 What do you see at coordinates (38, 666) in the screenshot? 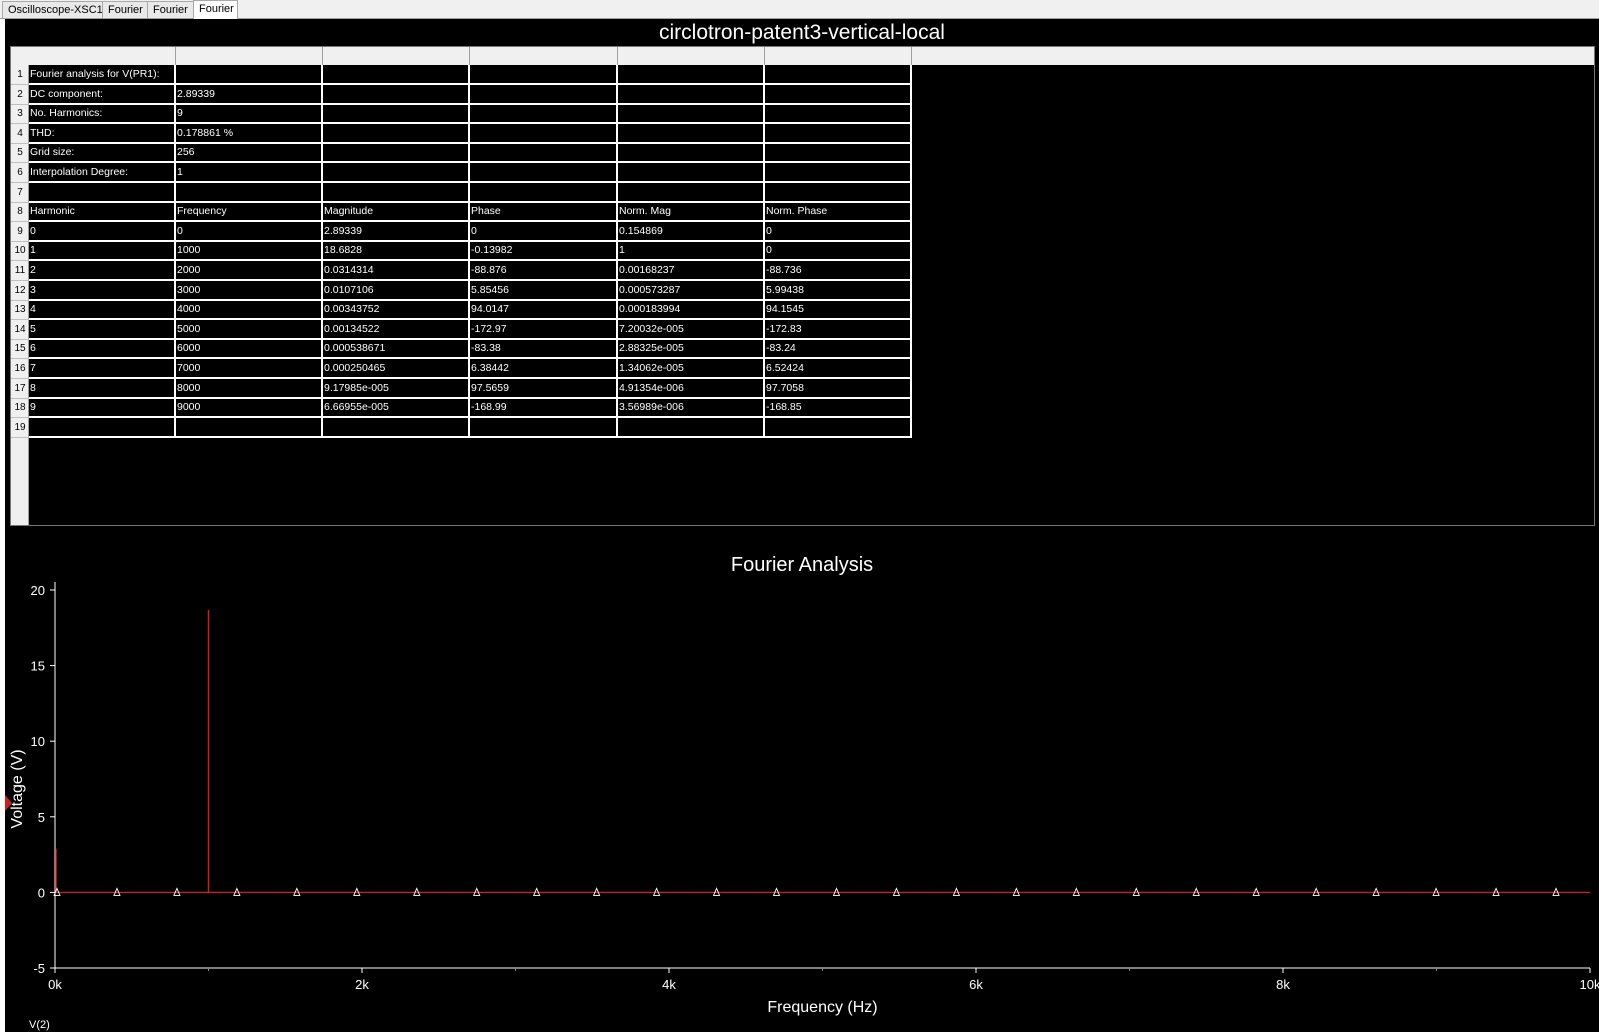
I see `y-tick-label: 15` at bounding box center [38, 666].